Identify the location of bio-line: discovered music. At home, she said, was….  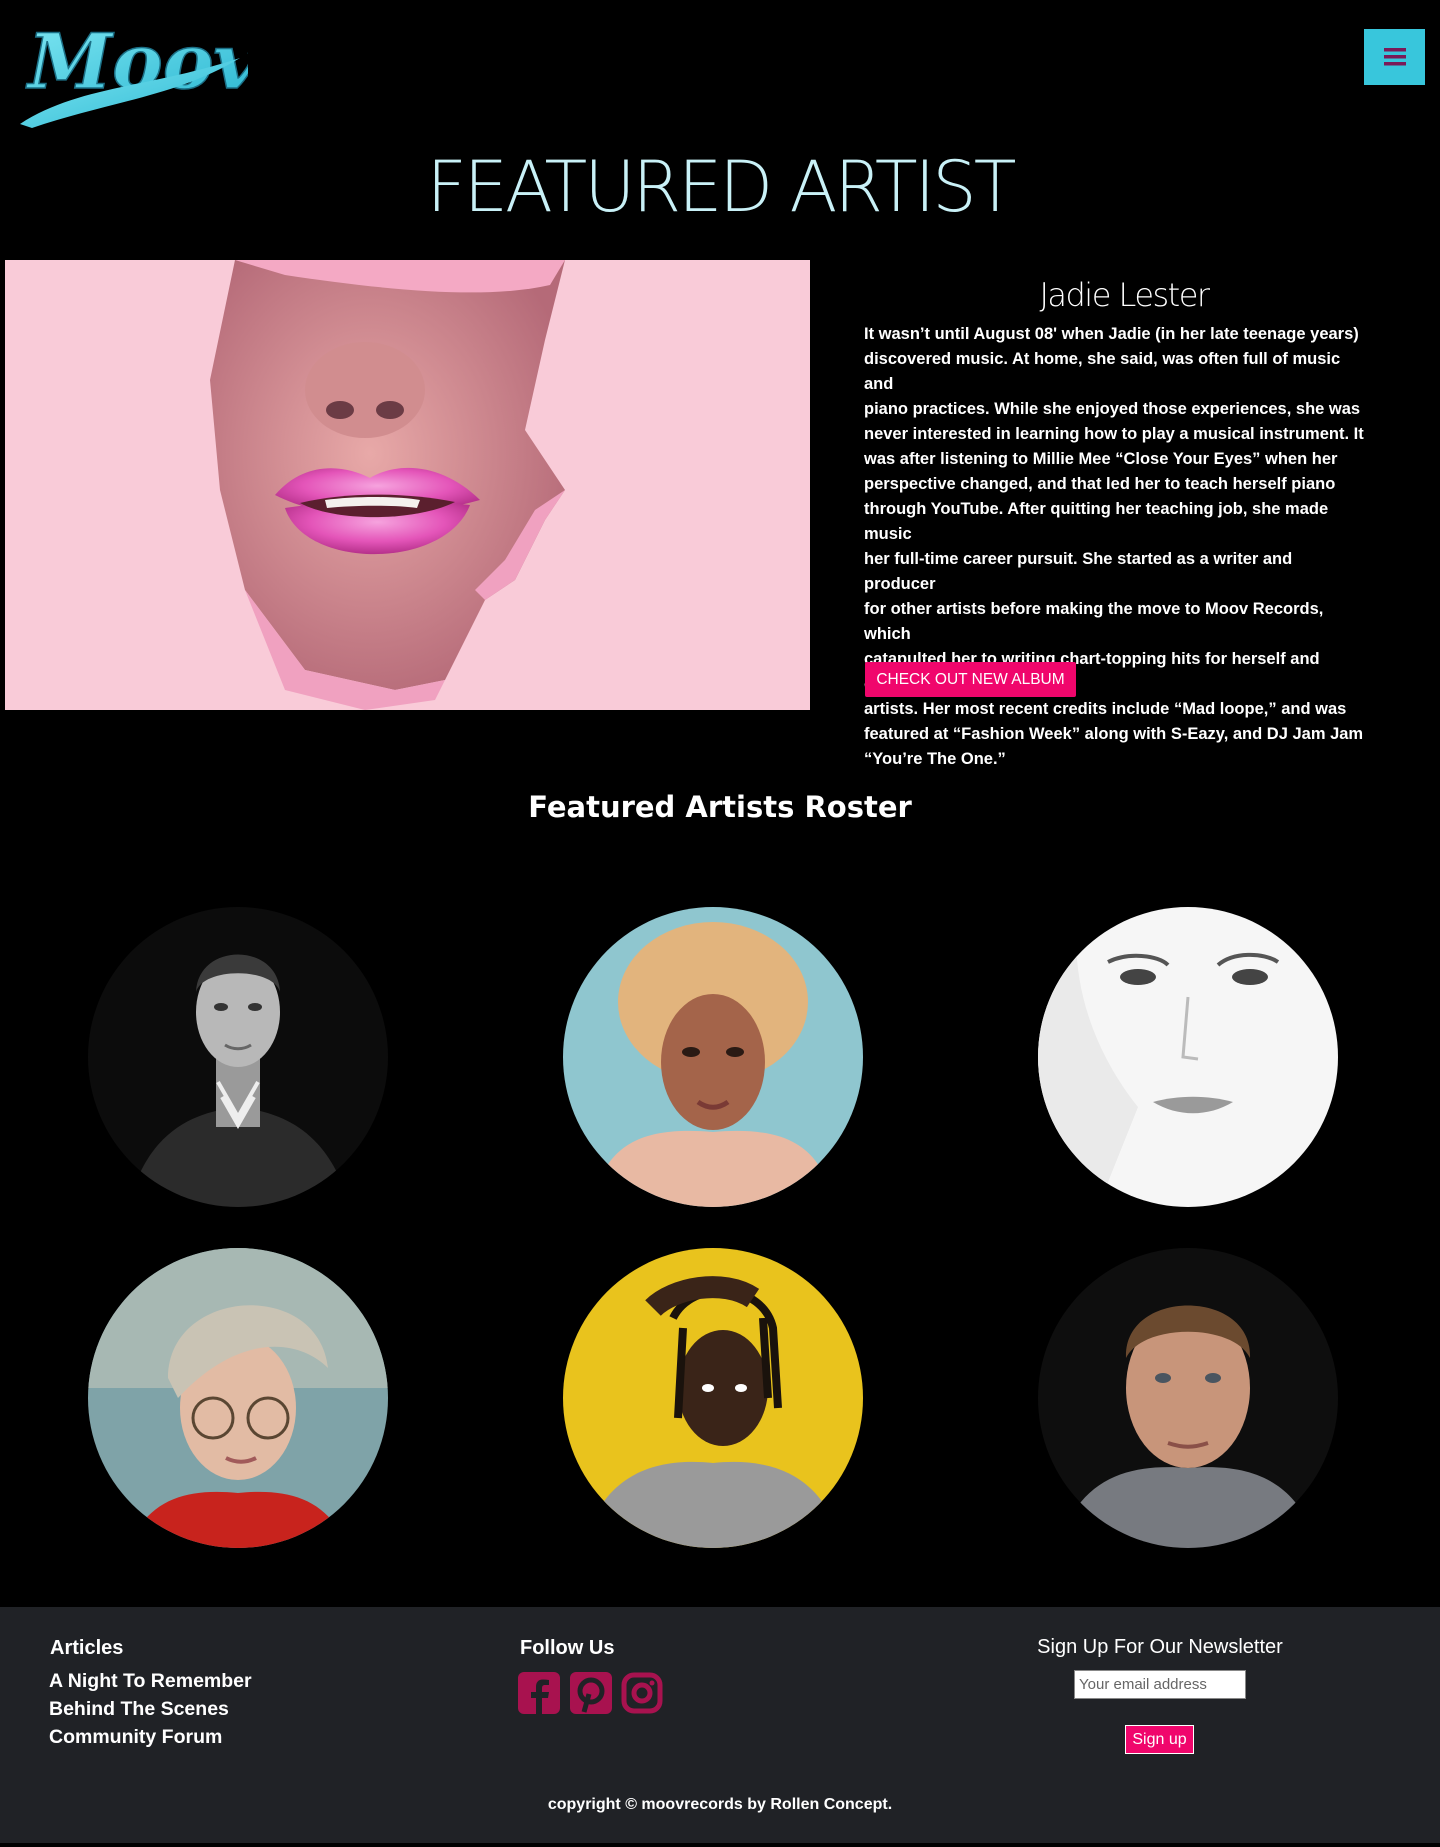
(1102, 371).